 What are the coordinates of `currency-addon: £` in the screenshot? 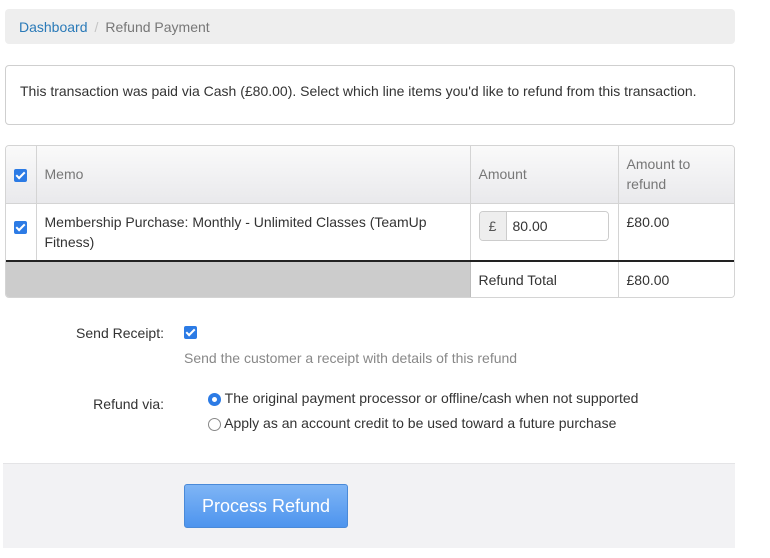 It's located at (493, 225).